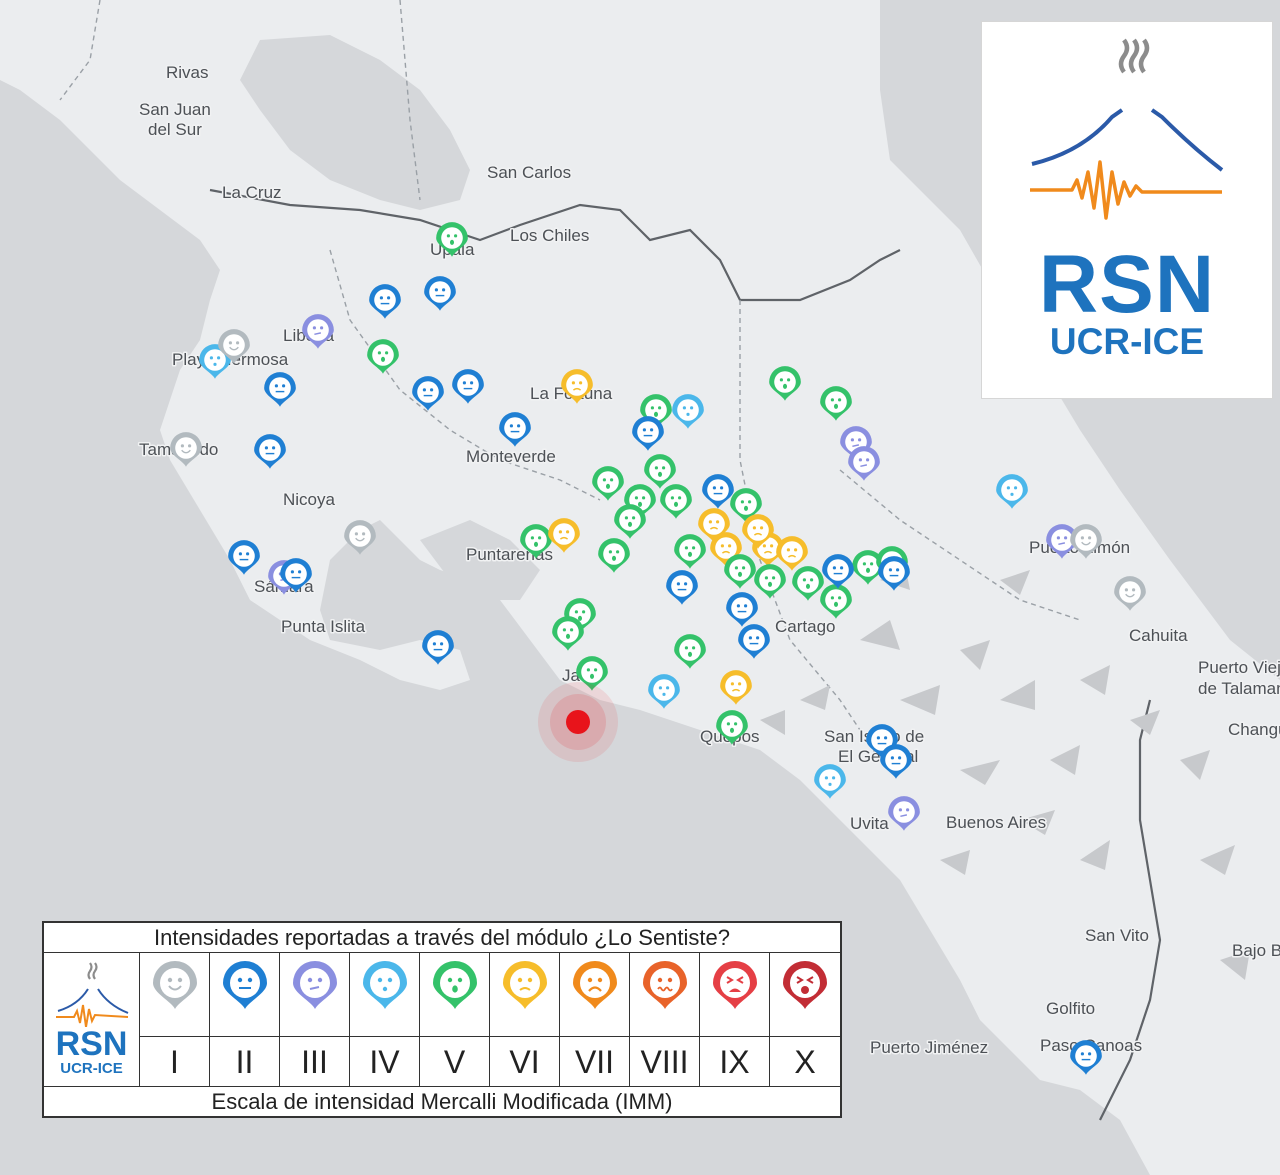 The height and width of the screenshot is (1175, 1280). I want to click on place-label: Cahuita, so click(1158, 635).